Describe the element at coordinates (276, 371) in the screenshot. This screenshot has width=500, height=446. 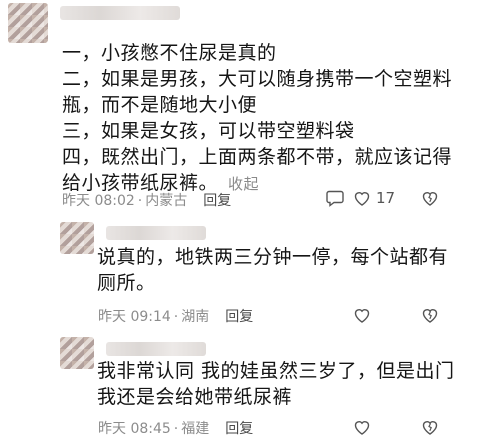
I see `comment-line: 我非常认同 我的娃虽然三岁了，但是出门` at that location.